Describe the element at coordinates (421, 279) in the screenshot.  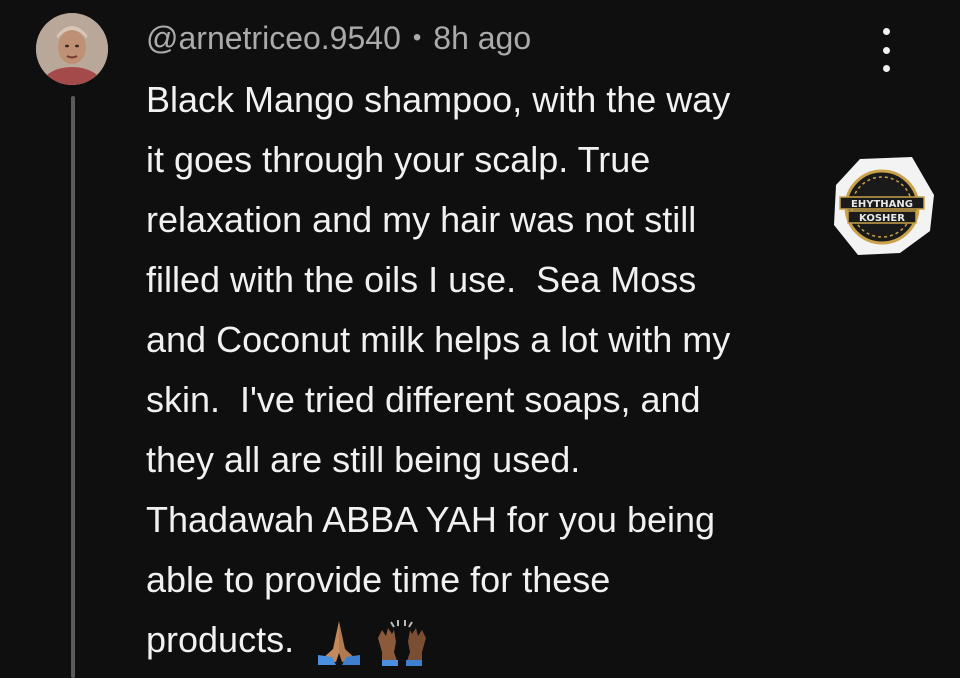
I see `comment-line: filled with the oils I use. Sea Moss` at that location.